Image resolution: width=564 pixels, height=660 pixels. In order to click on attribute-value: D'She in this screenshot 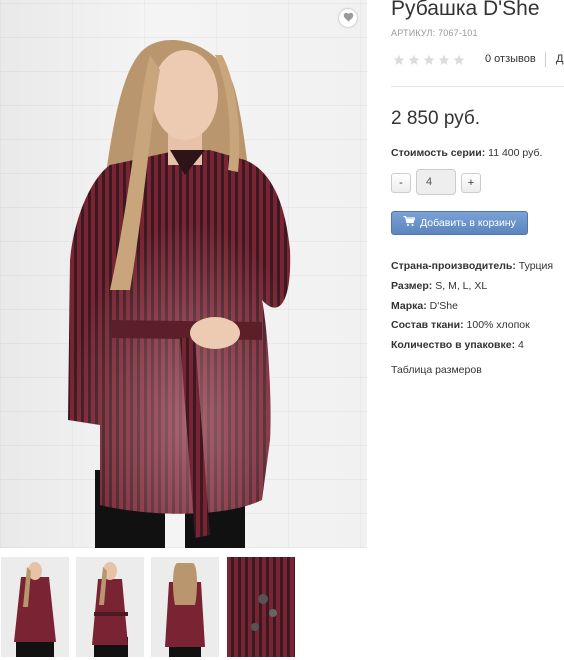, I will do `click(443, 305)`.